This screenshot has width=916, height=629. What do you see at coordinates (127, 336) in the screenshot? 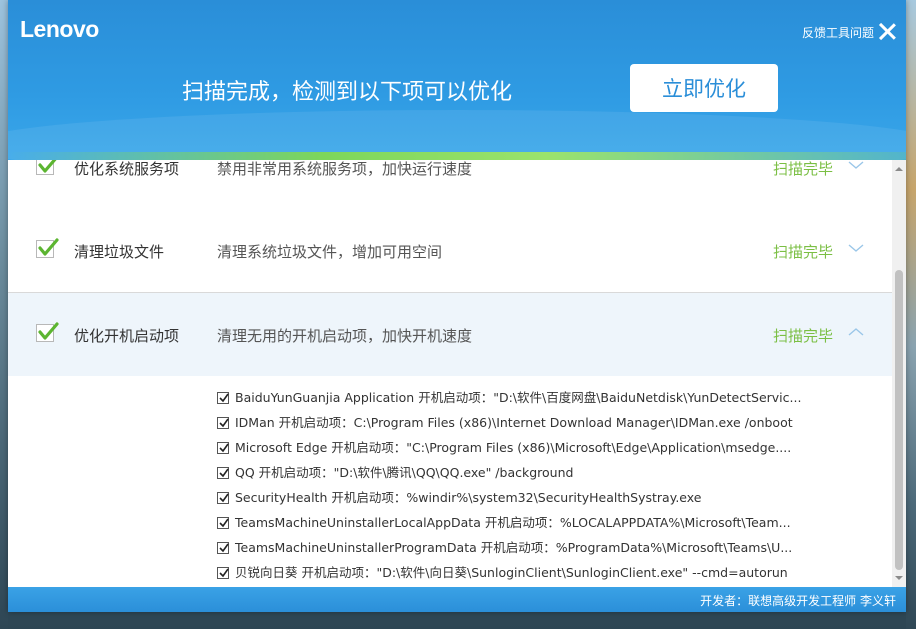
I see `row-title: 优化开机启动项` at bounding box center [127, 336].